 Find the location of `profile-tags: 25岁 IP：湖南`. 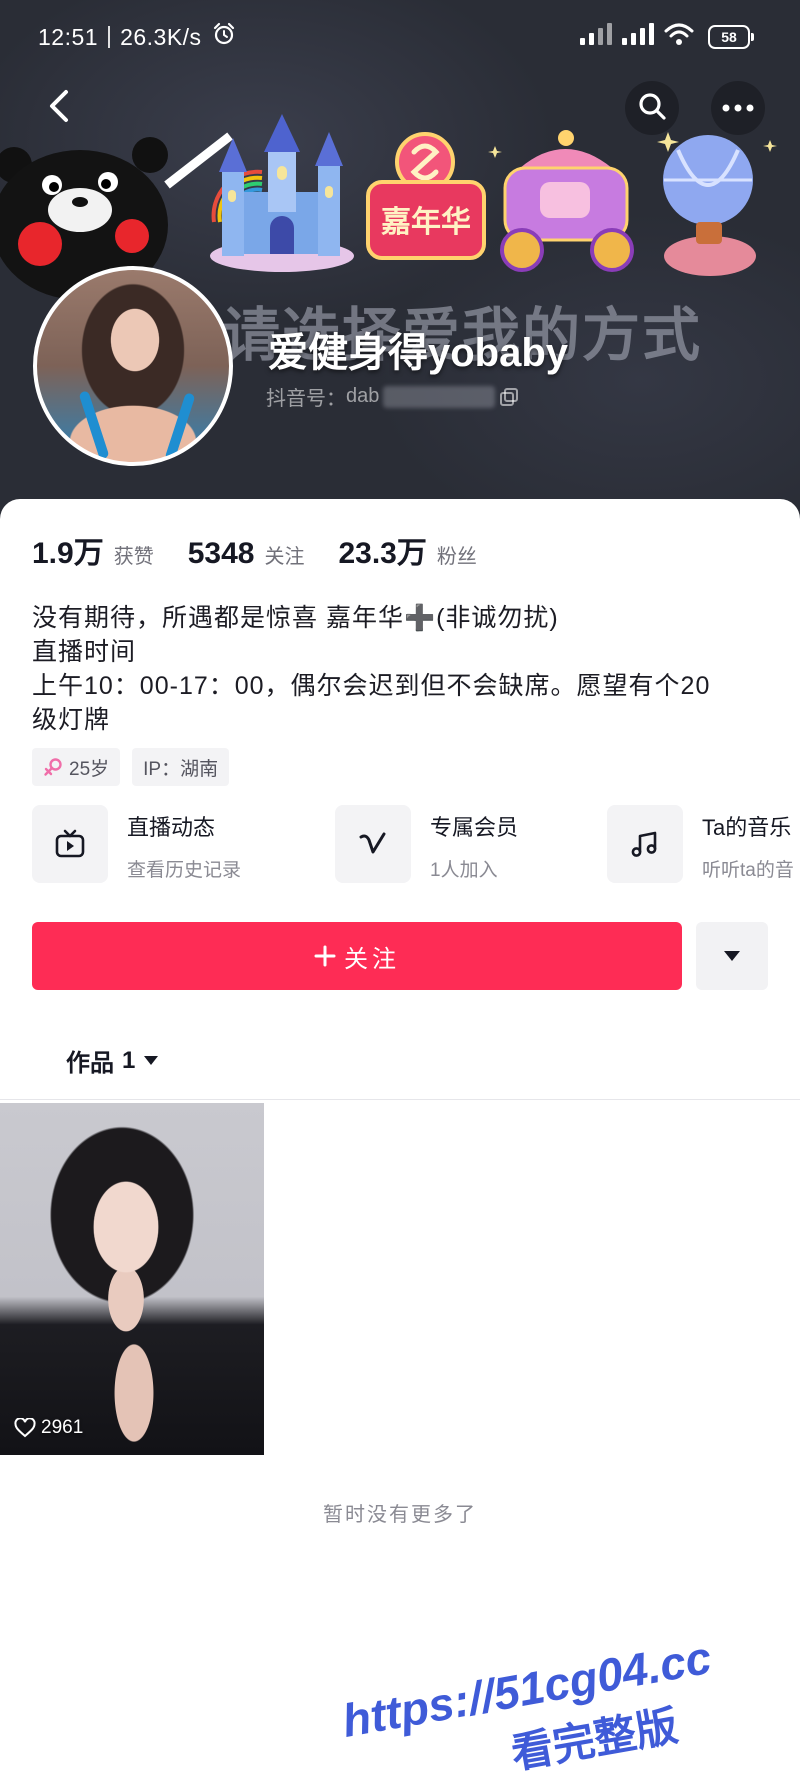

profile-tags: 25岁 IP：湖南 is located at coordinates (131, 767).